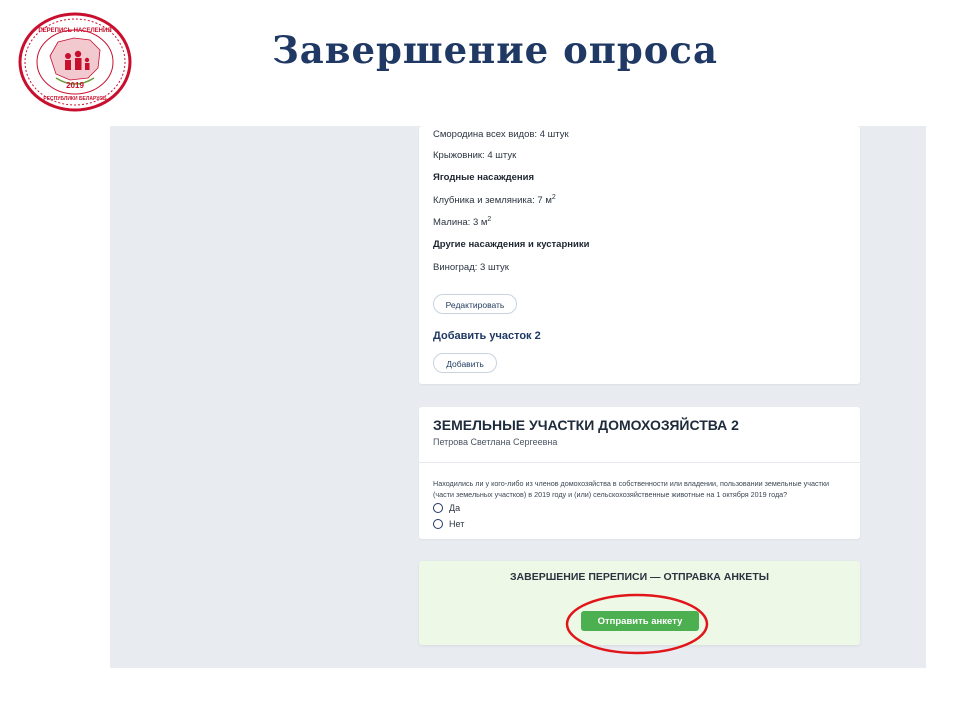  Describe the element at coordinates (487, 336) in the screenshot. I see `add-plot-heading: Добавить участок 2` at that location.